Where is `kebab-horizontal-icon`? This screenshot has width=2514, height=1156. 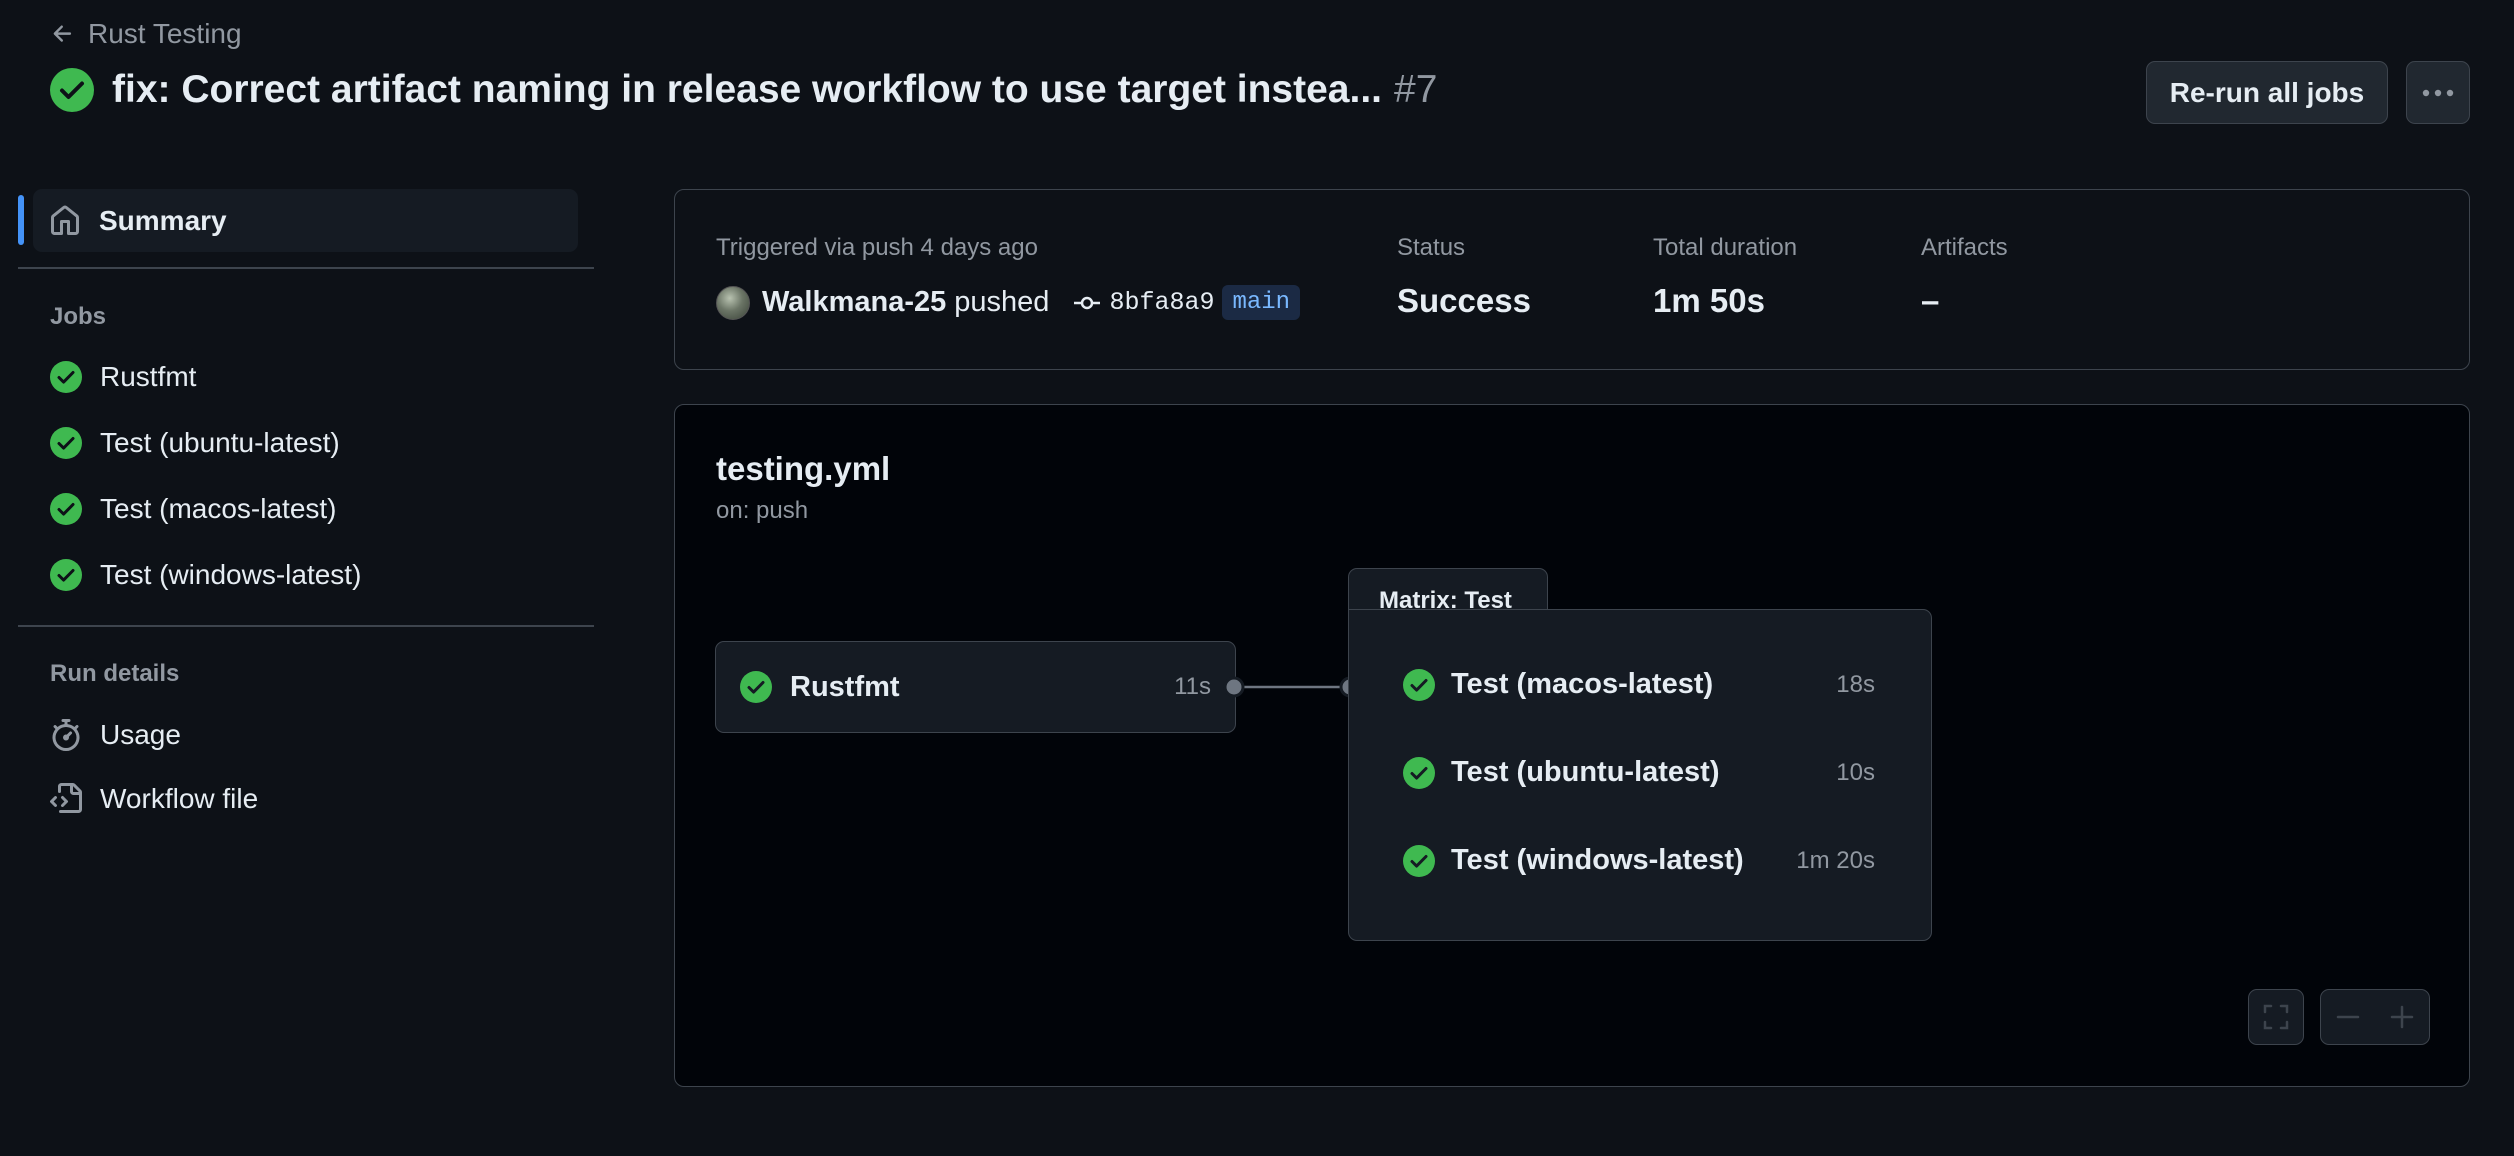 kebab-horizontal-icon is located at coordinates (2438, 93).